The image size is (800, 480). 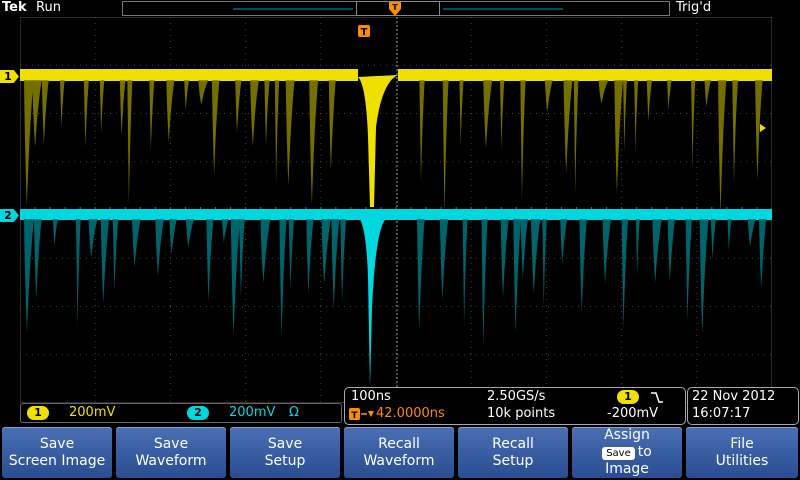 I want to click on datetime-readout: 22 Nov 2012 16:07:17, so click(x=743, y=406).